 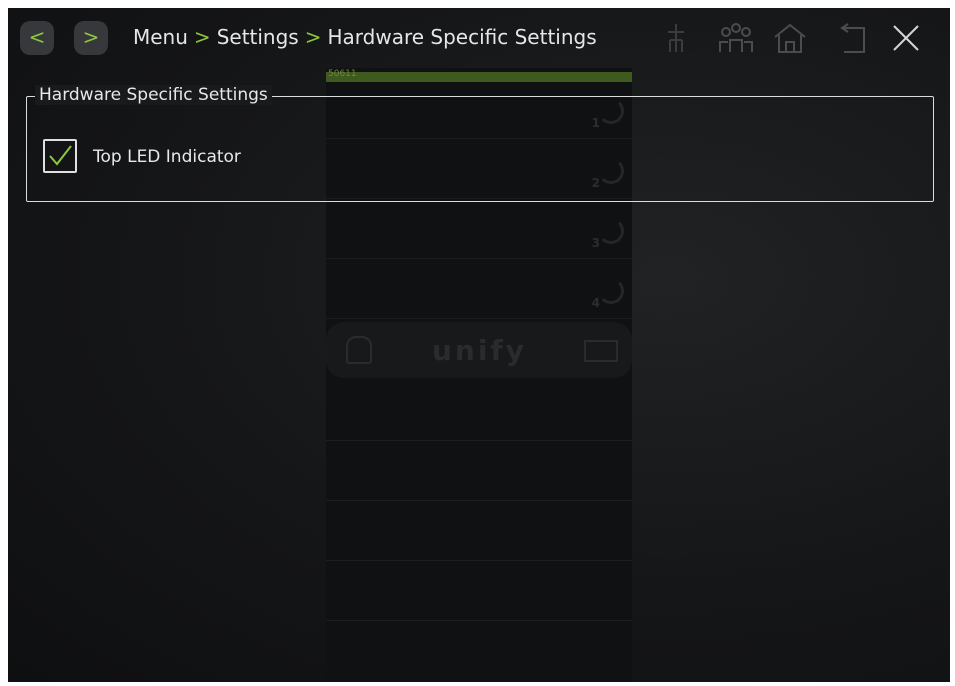 I want to click on background-strip-label: 50611, so click(x=342, y=74).